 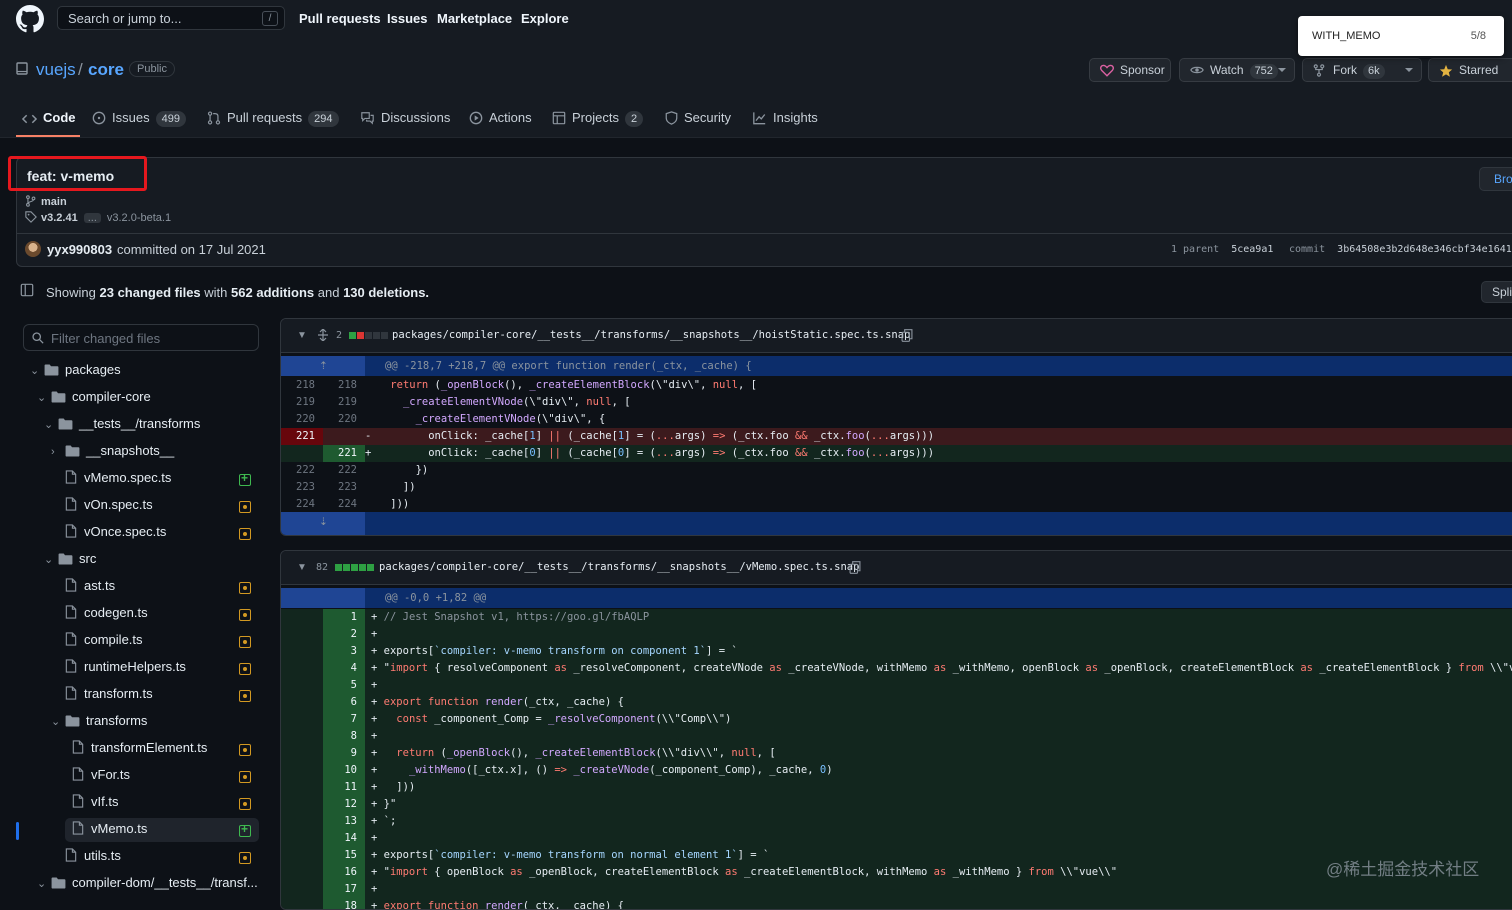 What do you see at coordinates (102, 828) in the screenshot?
I see `tree-file: vMemo.ts` at bounding box center [102, 828].